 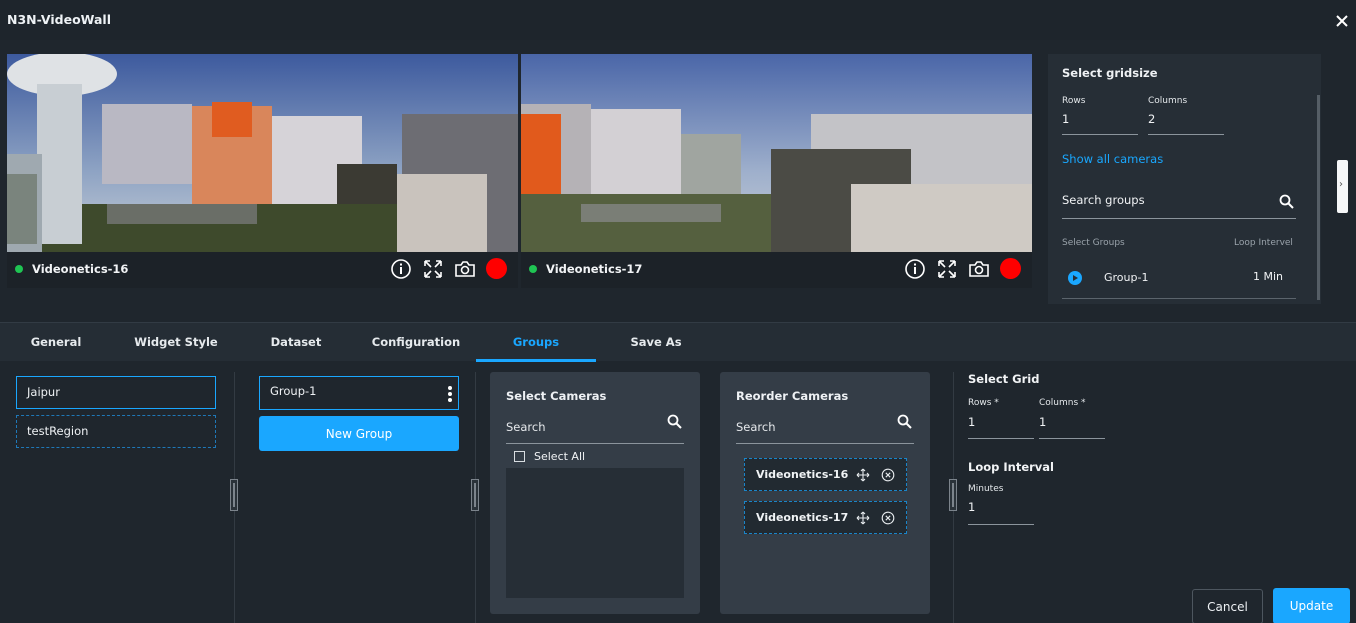 I want to click on group-item: Group-1, so click(x=359, y=393).